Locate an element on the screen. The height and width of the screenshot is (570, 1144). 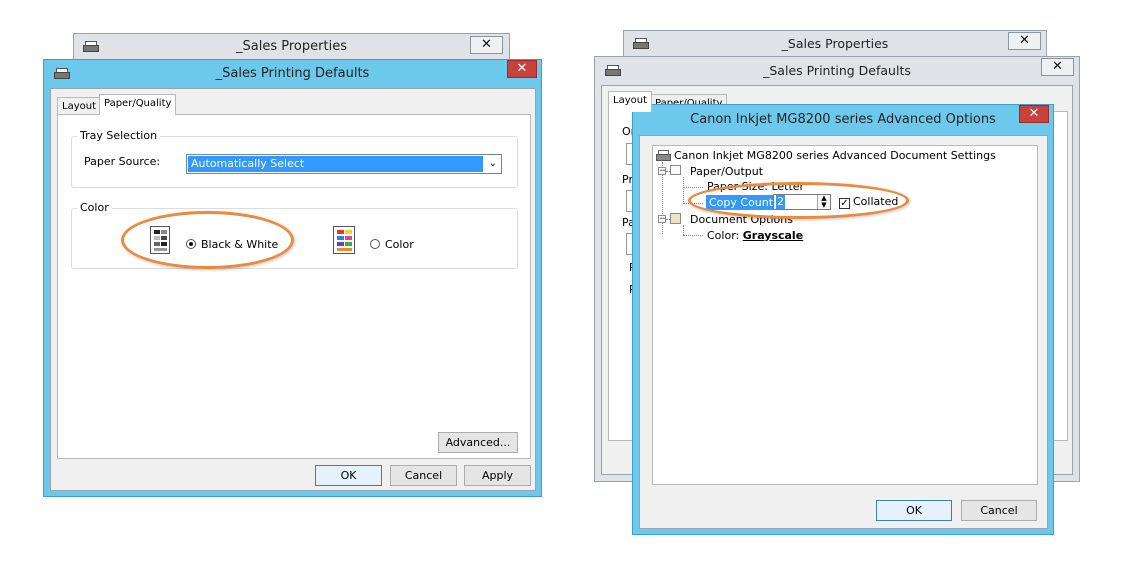
checkbox-checked-icon: ✓ is located at coordinates (844, 203).